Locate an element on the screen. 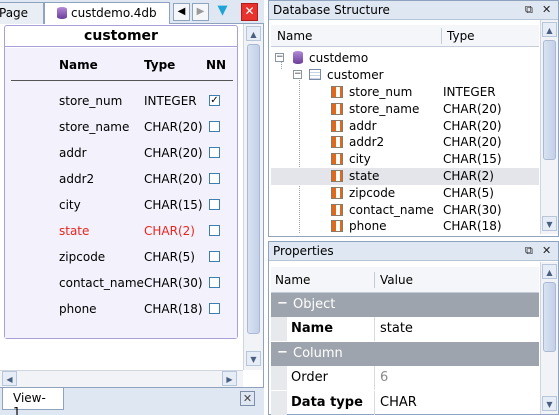  tree-node-column: store_num INTEGER is located at coordinates (405, 92).